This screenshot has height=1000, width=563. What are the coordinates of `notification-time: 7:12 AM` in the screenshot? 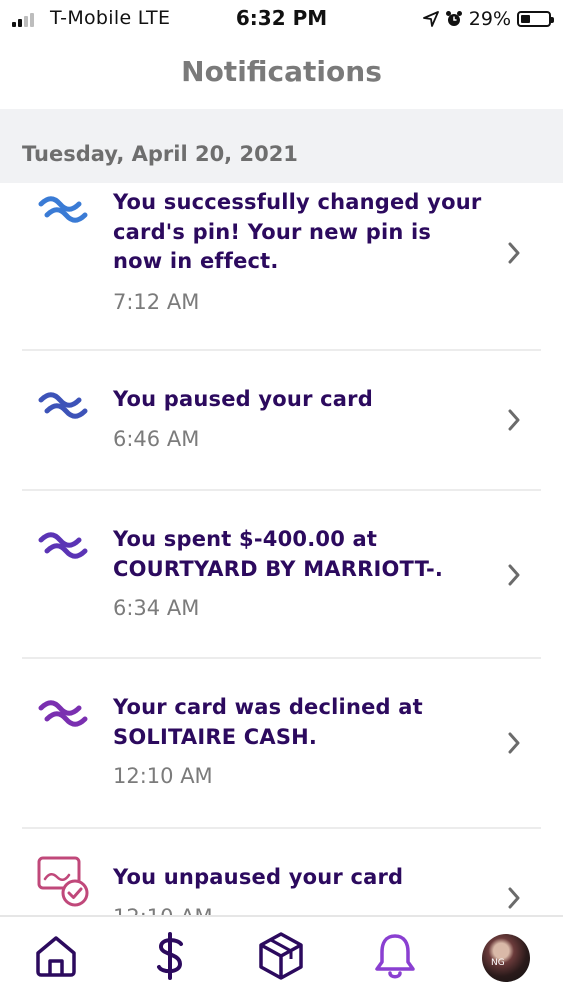 It's located at (156, 302).